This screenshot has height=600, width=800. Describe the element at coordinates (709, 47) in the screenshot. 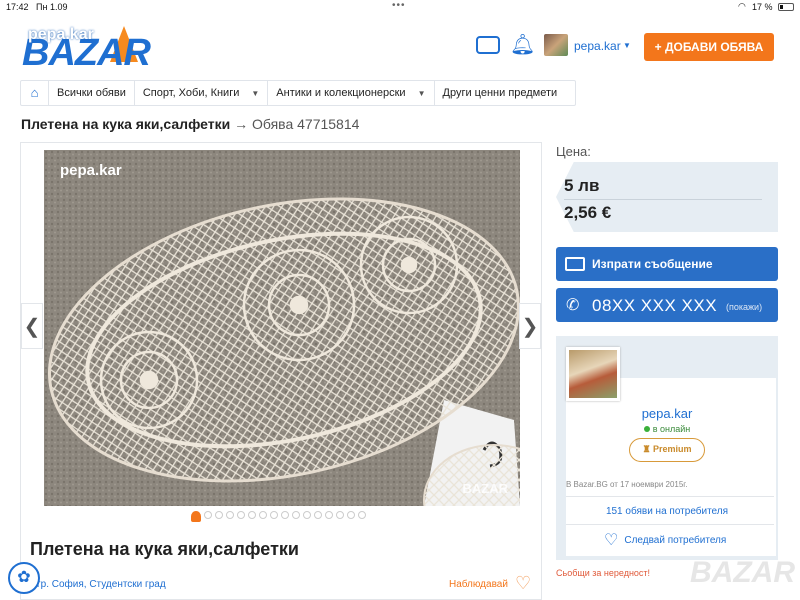

I see `add-listing-button: + ДОБАВИ ОБЯВА` at that location.